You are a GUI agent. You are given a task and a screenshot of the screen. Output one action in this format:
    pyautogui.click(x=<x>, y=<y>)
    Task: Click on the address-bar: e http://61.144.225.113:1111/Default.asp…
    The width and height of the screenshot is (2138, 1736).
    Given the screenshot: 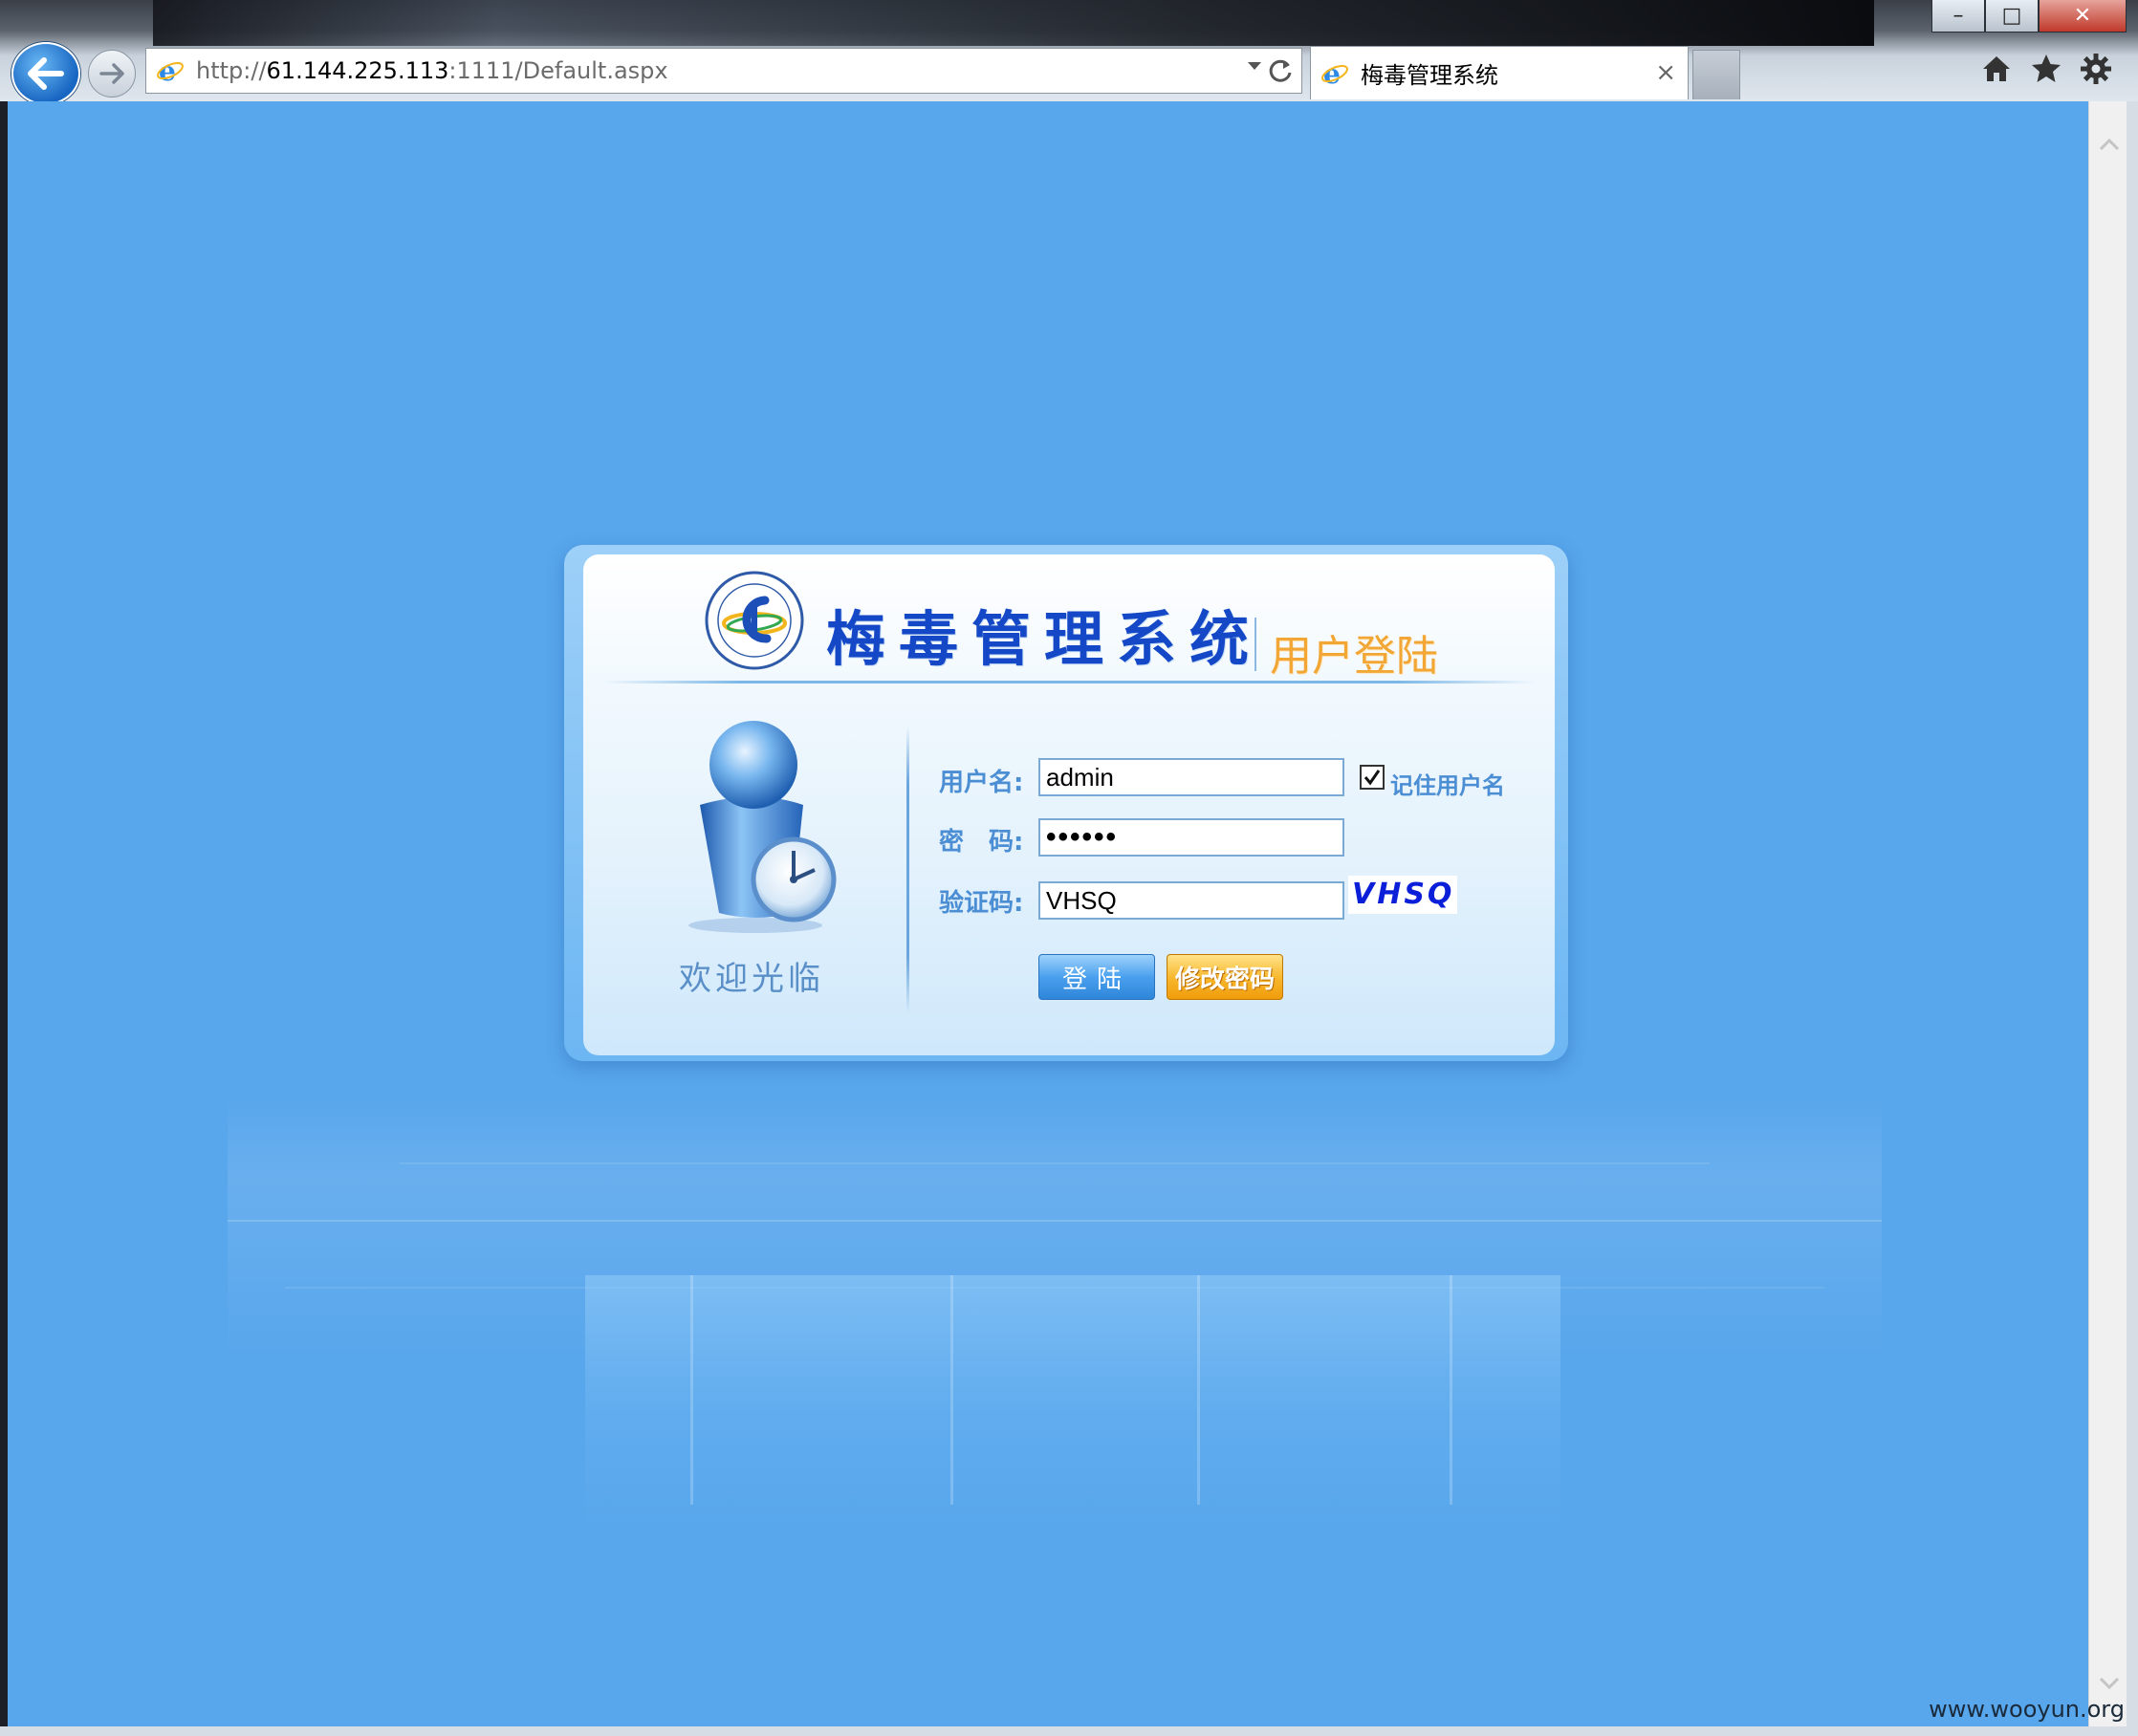 What is the action you would take?
    pyautogui.click(x=723, y=71)
    